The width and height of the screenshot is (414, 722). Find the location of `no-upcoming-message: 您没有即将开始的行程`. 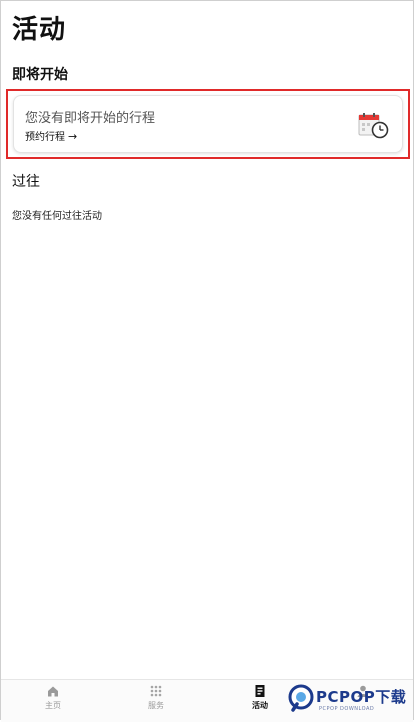

no-upcoming-message: 您没有即将开始的行程 is located at coordinates (90, 118).